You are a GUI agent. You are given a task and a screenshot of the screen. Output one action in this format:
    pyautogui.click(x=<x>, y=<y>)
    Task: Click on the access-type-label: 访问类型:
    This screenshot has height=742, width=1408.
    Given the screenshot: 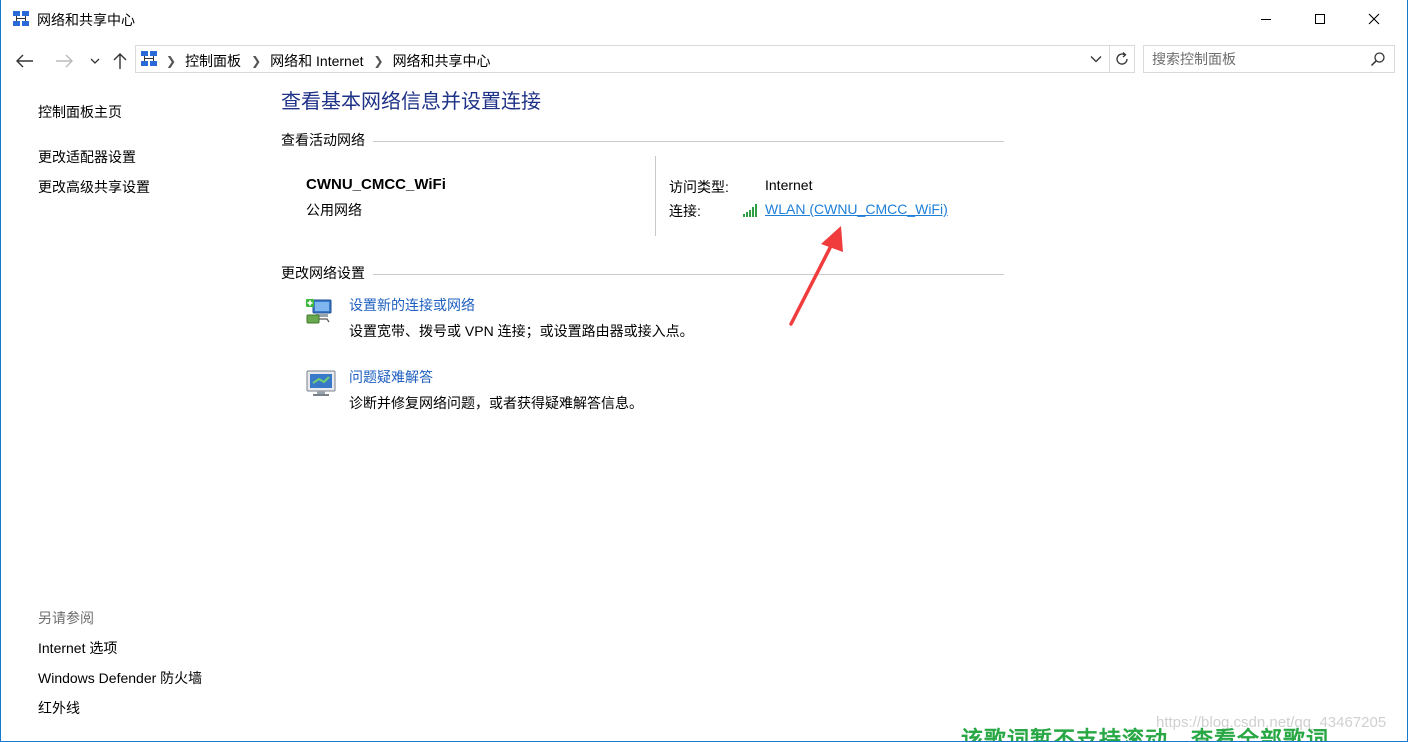 What is the action you would take?
    pyautogui.click(x=699, y=187)
    